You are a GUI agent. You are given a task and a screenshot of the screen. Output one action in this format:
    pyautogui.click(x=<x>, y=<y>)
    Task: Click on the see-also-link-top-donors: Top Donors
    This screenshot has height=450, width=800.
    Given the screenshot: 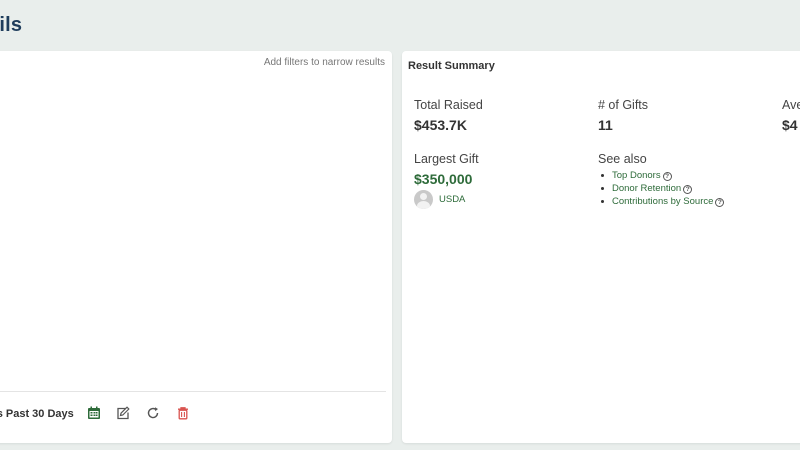 What is the action you would take?
    pyautogui.click(x=636, y=175)
    